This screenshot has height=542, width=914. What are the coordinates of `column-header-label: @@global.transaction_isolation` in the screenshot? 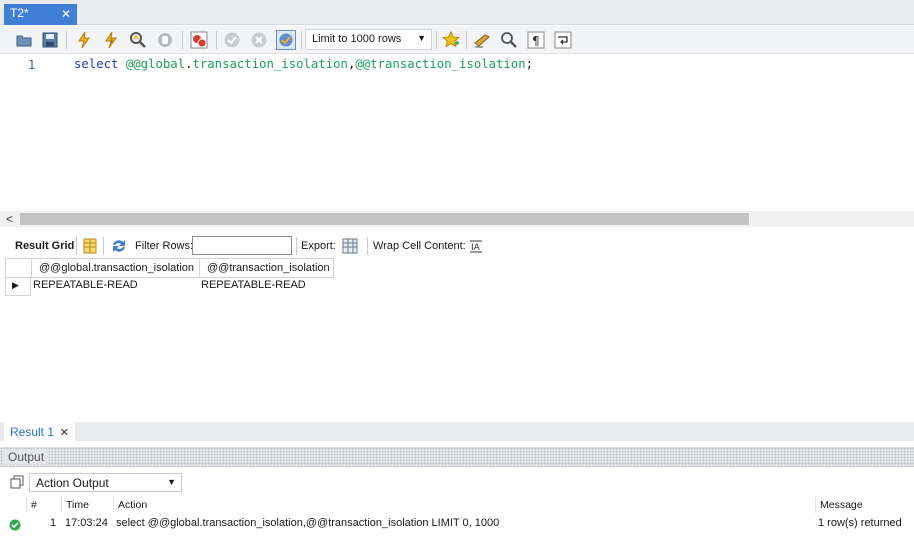 It's located at (117, 268).